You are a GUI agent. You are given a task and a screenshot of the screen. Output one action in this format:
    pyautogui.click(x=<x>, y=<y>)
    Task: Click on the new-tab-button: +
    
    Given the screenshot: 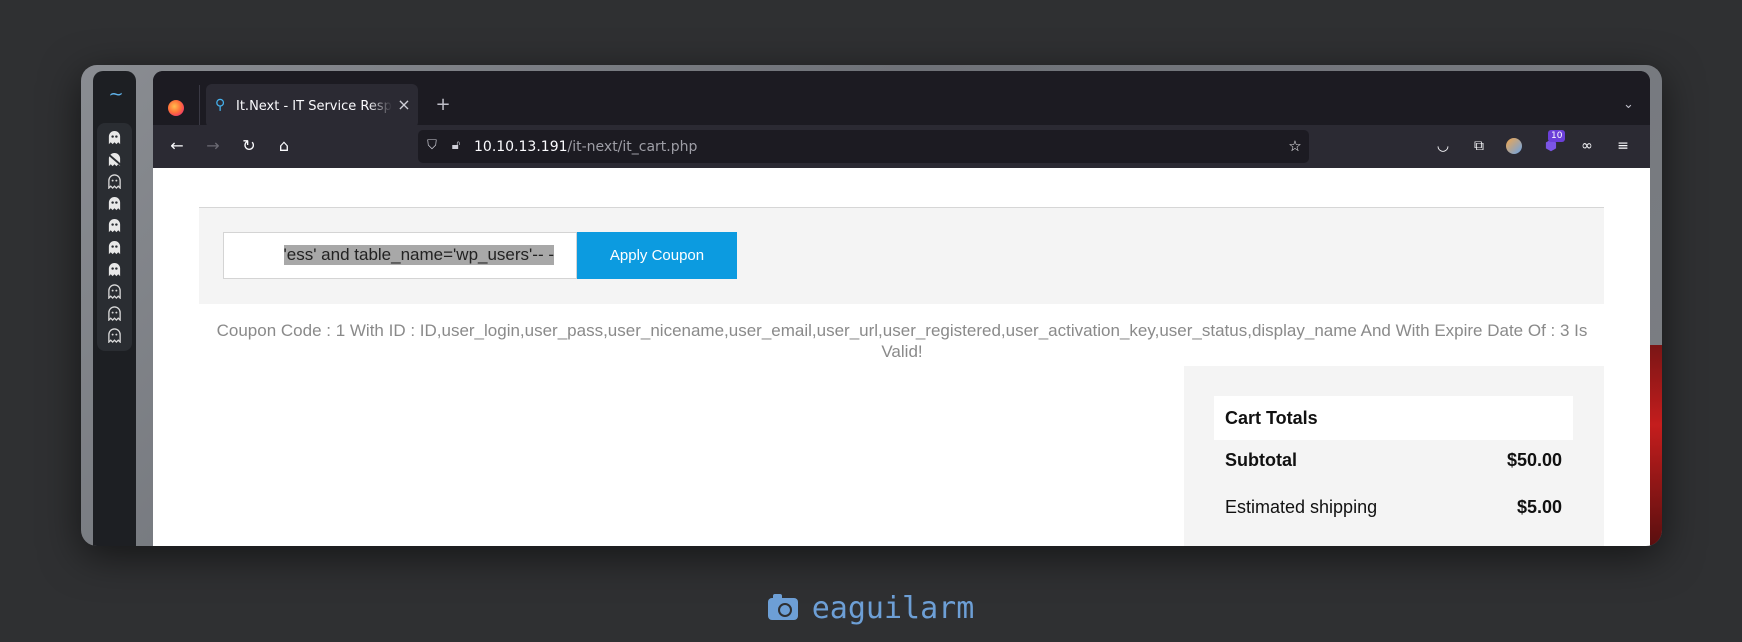 What is the action you would take?
    pyautogui.click(x=443, y=105)
    